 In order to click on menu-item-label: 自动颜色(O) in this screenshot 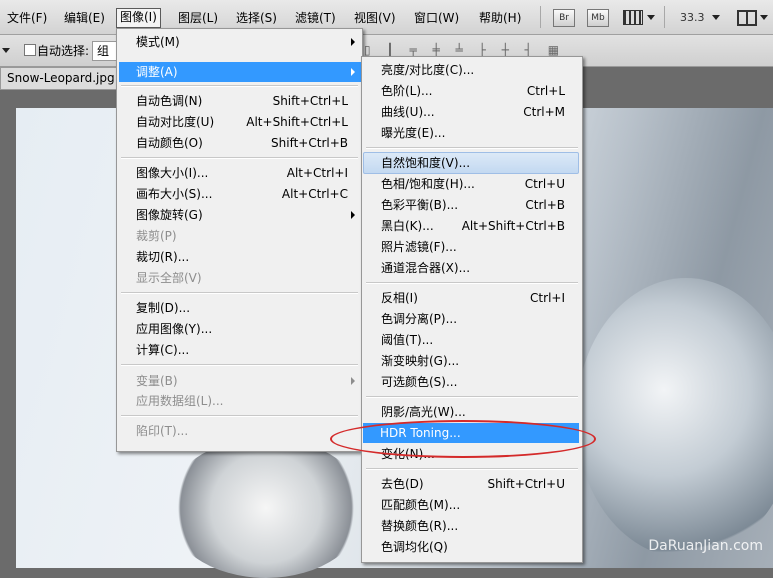, I will do `click(169, 143)`.